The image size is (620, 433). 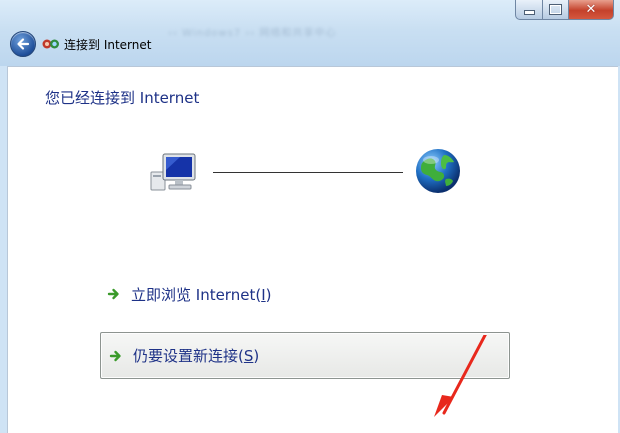 I want to click on newconn-label-suffix: ), so click(x=256, y=356).